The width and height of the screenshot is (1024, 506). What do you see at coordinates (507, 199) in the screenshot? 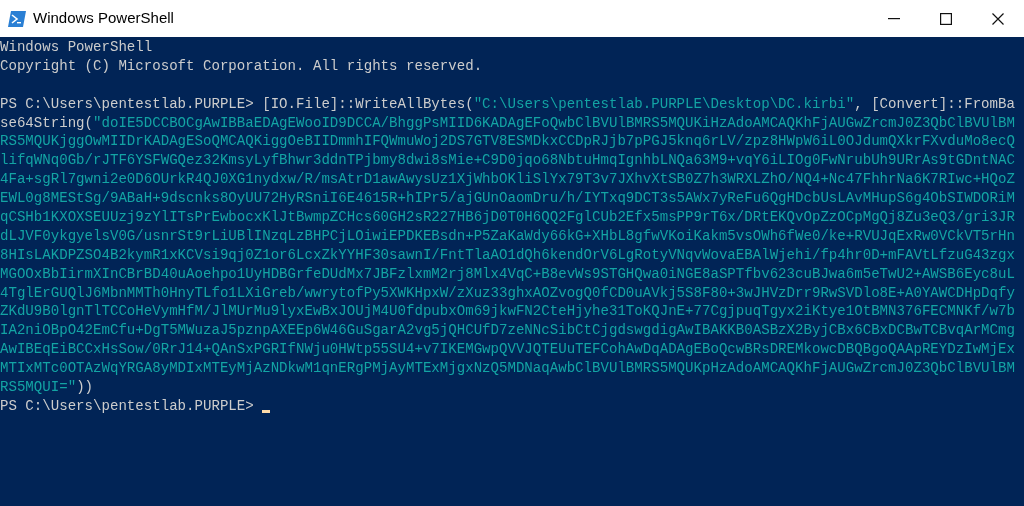
I see `string-literal: EWL0g8MEStSg/9ABaH+9dscnks8OyUU72HyRSniI6E4615R+hIPr5/ajGUnOaomDru/h/IYTxq9DCT3s5AWx7yReFu6QgHDcbUsLAvMHupS6g4ObSIWDORiM` at bounding box center [507, 199].